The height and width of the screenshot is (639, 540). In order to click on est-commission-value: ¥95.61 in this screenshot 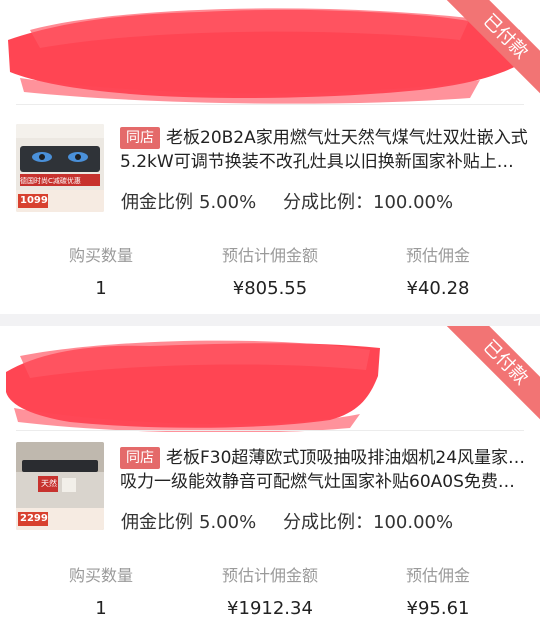, I will do `click(438, 608)`.